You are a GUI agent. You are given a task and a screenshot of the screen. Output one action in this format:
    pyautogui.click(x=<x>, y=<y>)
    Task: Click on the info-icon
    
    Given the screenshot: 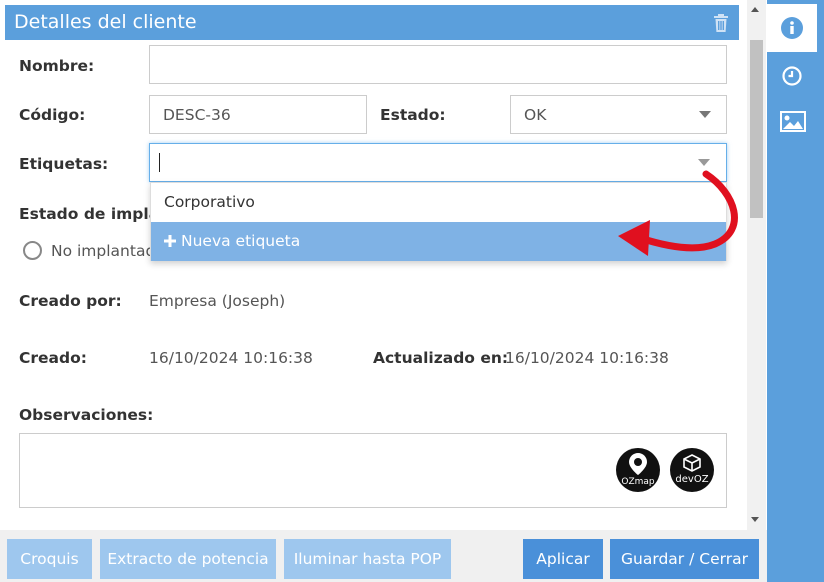 What is the action you would take?
    pyautogui.click(x=792, y=28)
    